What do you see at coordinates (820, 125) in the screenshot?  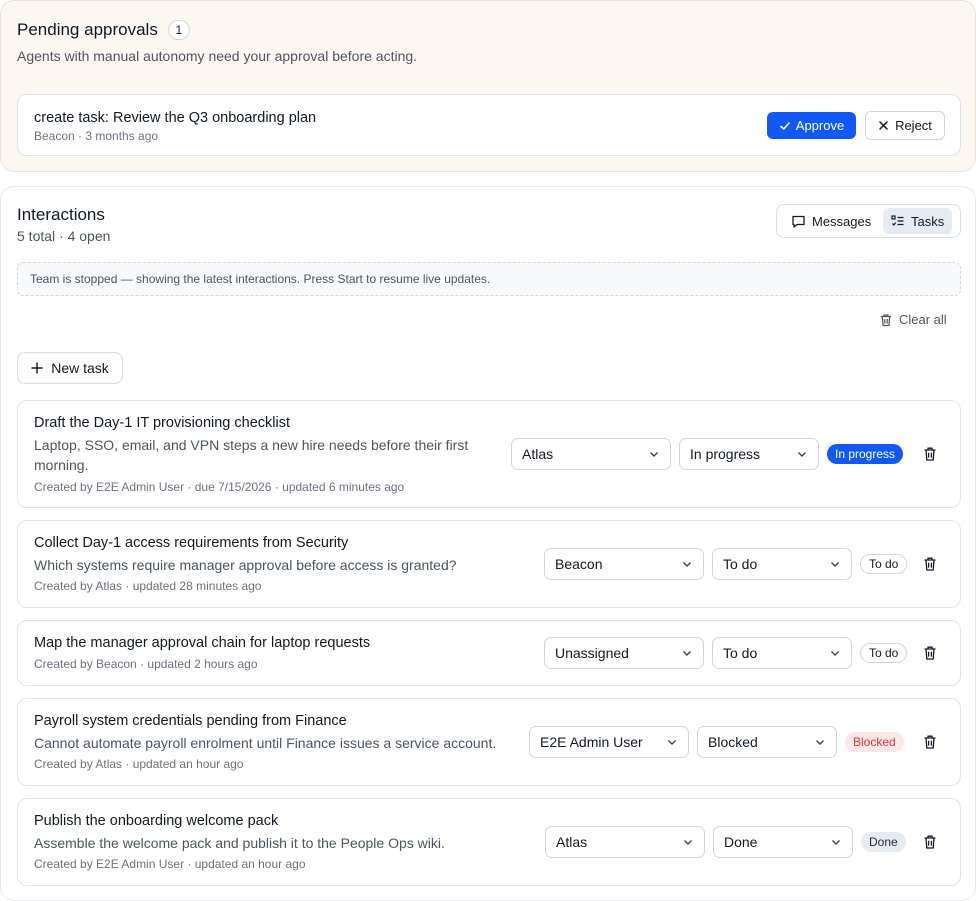 I see `approve-button-label: Approve` at bounding box center [820, 125].